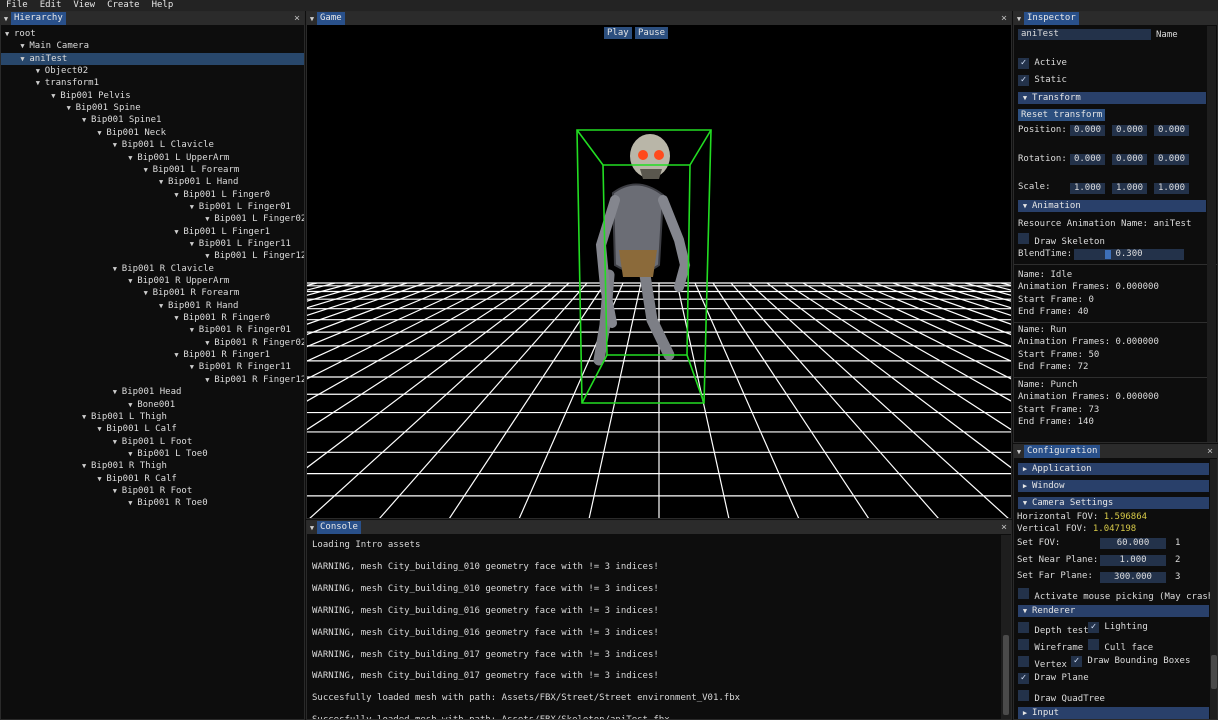 This screenshot has width=1218, height=720. Describe the element at coordinates (1023, 695) in the screenshot. I see `draw-quadtree-checkbox` at that location.